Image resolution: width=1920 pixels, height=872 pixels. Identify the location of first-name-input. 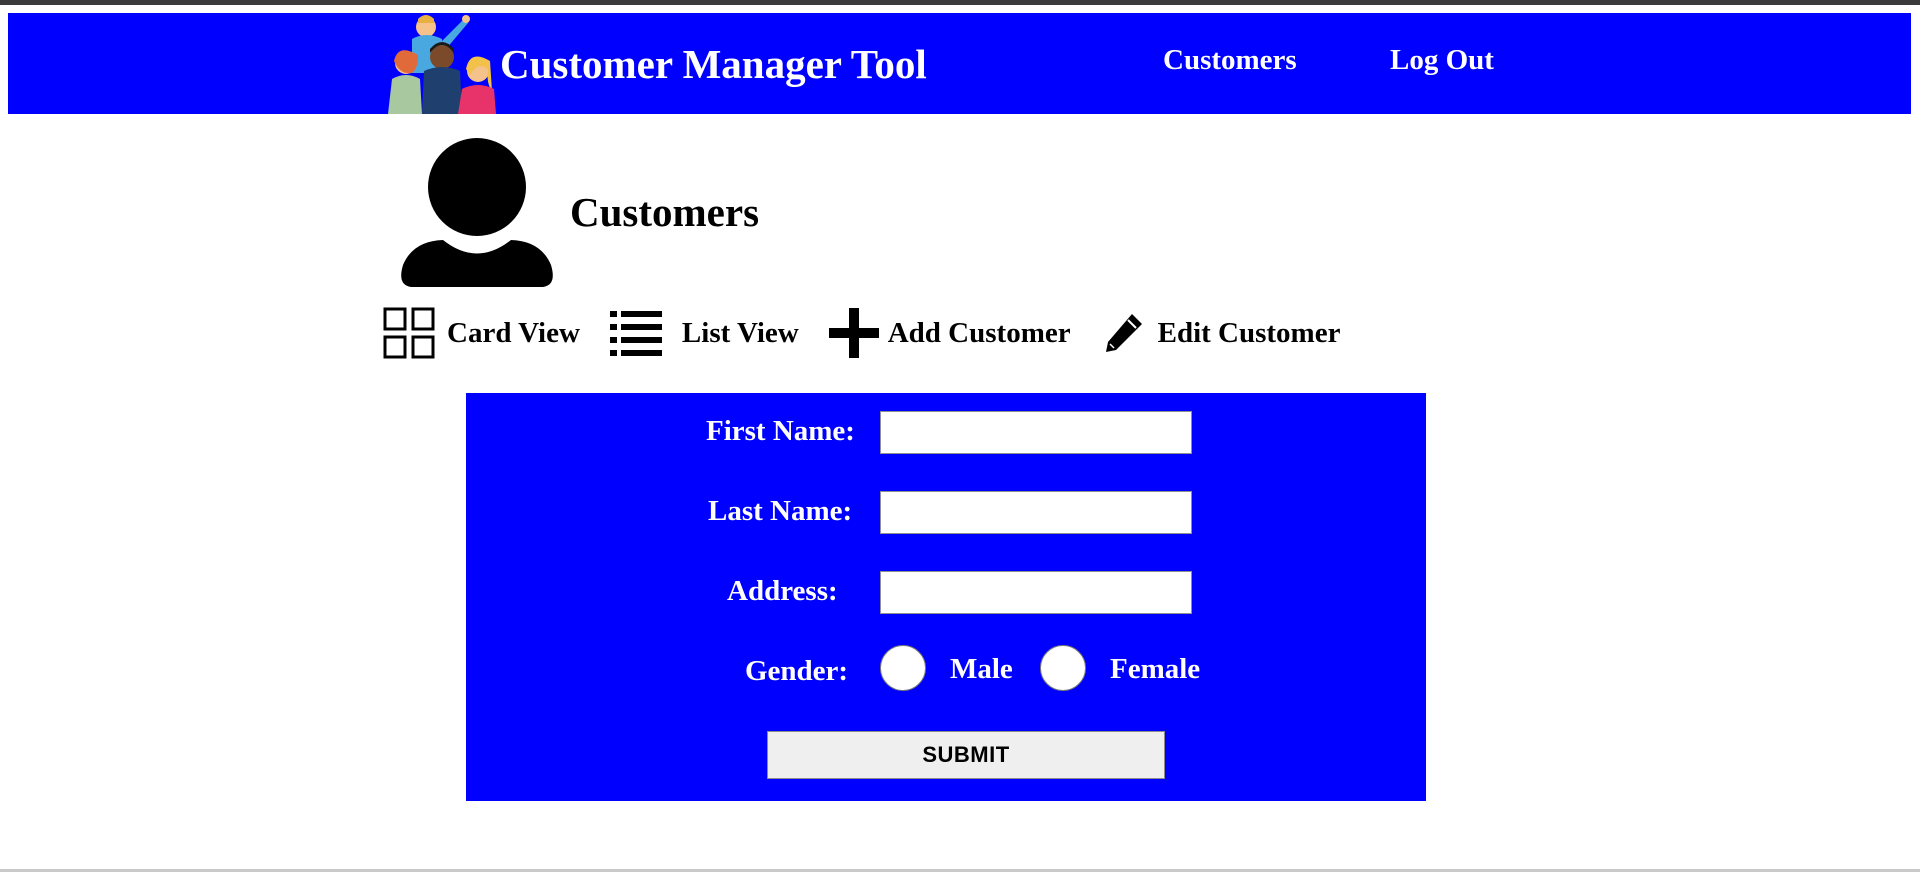
(1036, 432).